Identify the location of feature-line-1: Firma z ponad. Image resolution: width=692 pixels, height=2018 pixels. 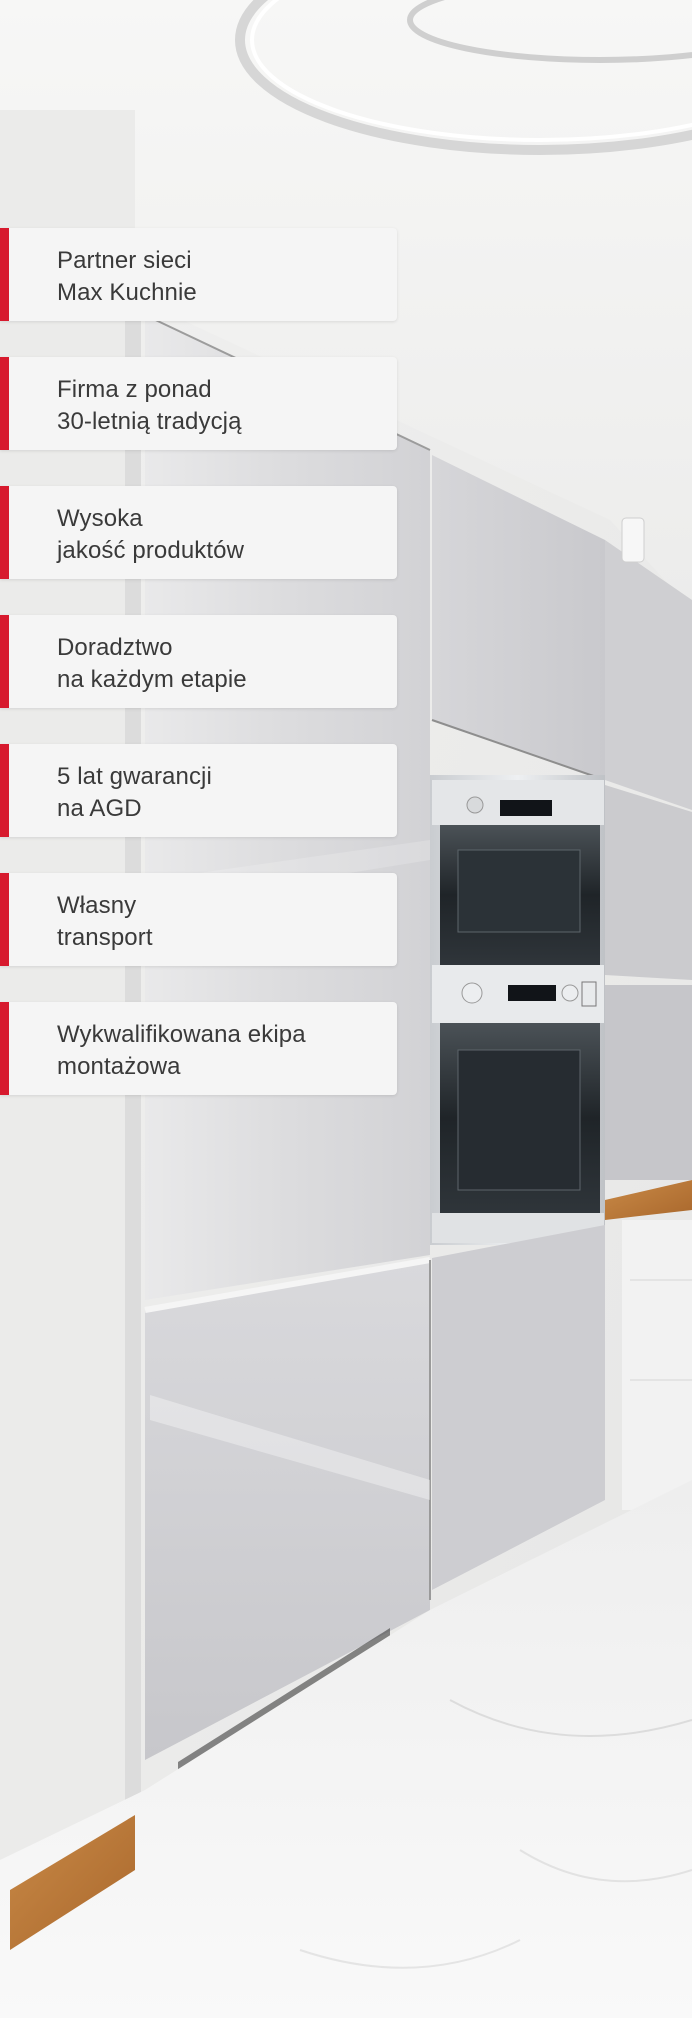
(134, 389).